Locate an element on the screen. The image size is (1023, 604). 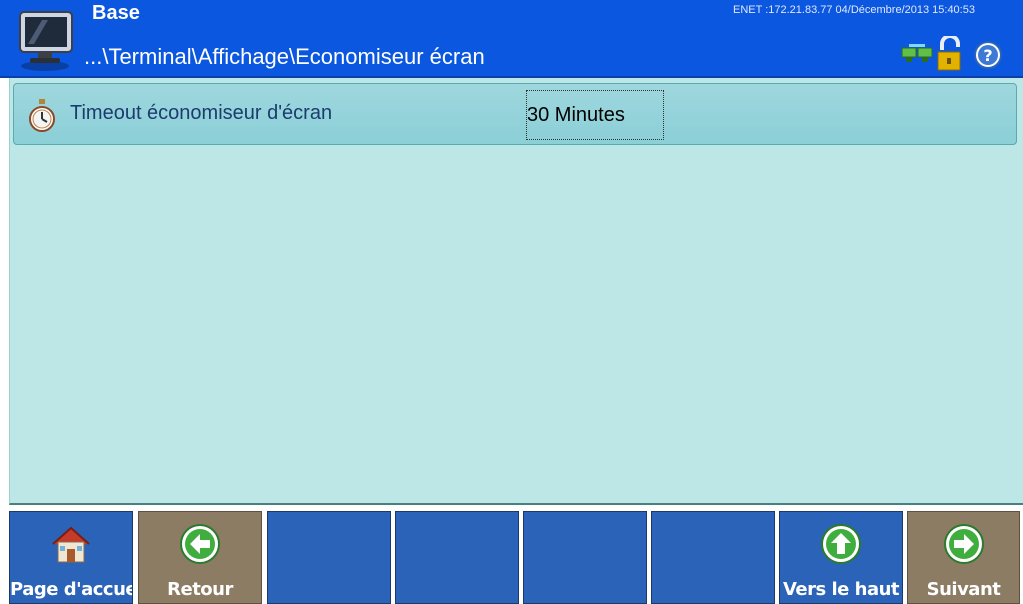
network-icon is located at coordinates (917, 53).